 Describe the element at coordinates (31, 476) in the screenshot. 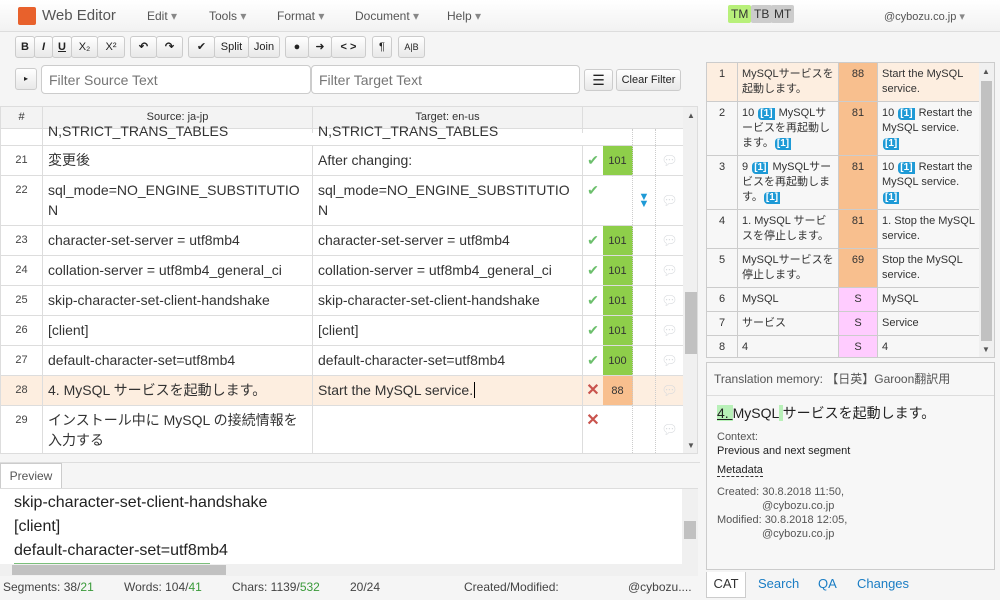

I see `tab-preview: Preview` at that location.